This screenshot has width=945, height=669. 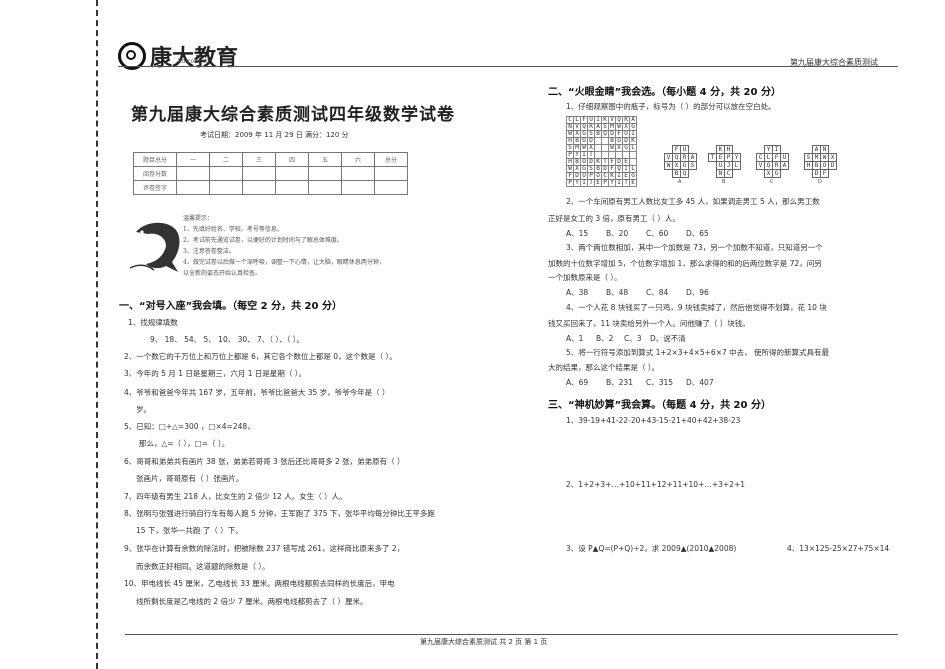 What do you see at coordinates (203, 566) in the screenshot?
I see `question-text: 而余数正好相同。这道题的除数是（ ）。` at bounding box center [203, 566].